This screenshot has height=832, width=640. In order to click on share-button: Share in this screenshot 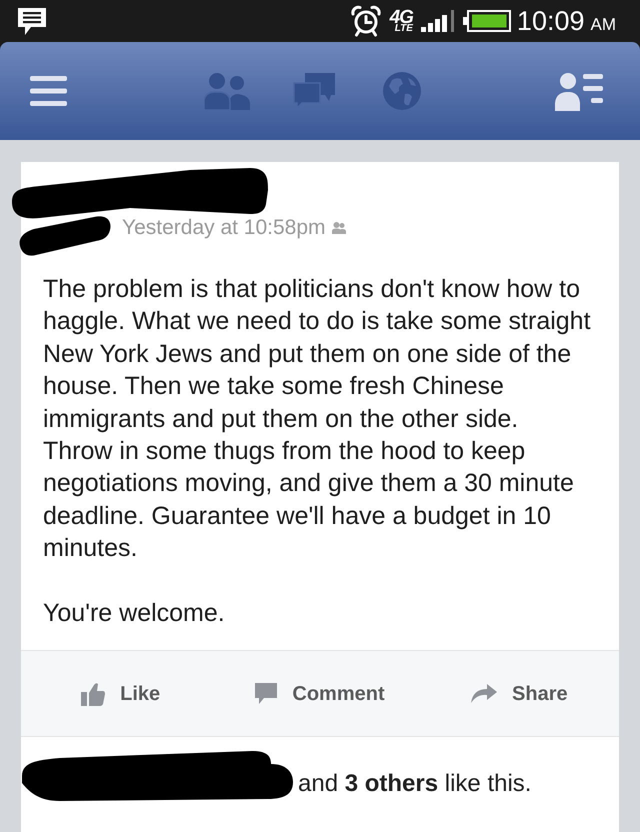, I will do `click(519, 693)`.